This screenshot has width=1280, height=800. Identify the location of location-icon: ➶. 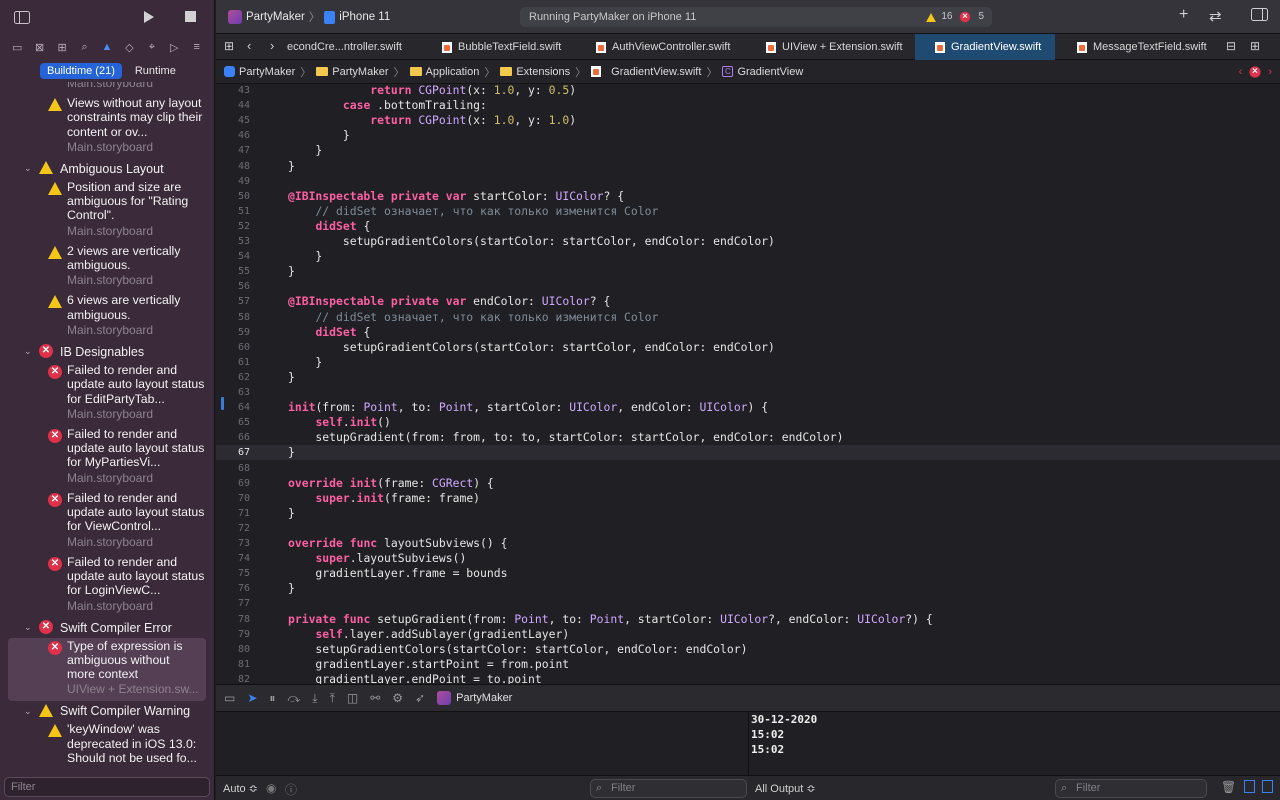
(420, 698).